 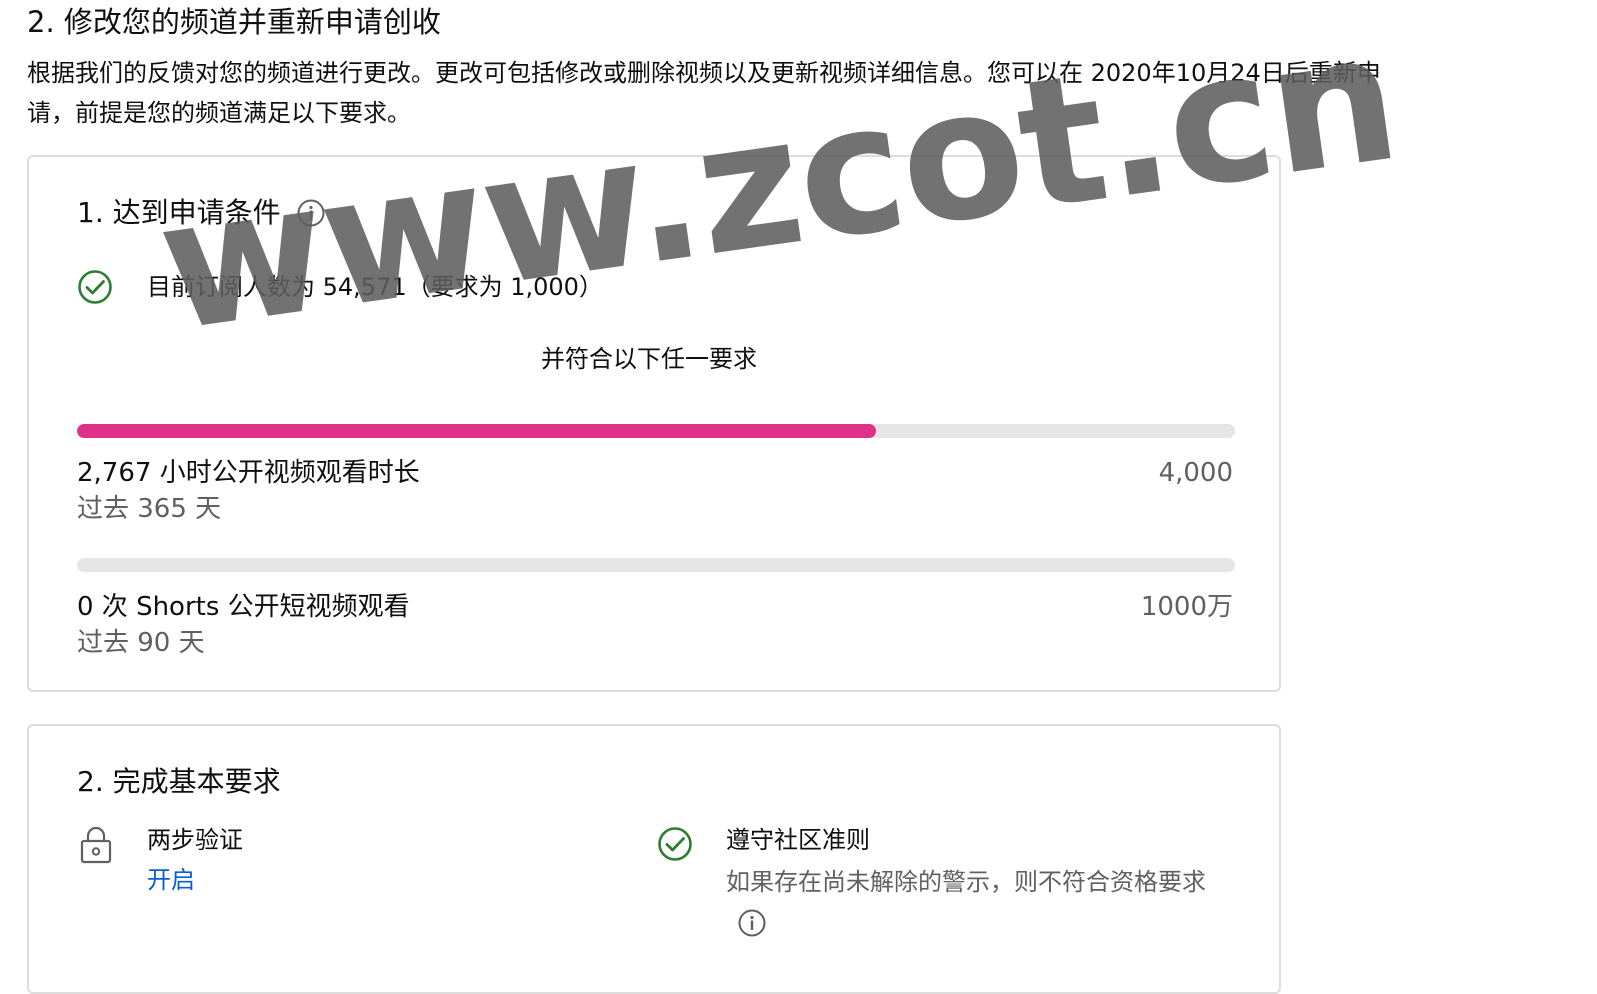 What do you see at coordinates (1195, 473) in the screenshot?
I see `watch-hours-target: 4,000` at bounding box center [1195, 473].